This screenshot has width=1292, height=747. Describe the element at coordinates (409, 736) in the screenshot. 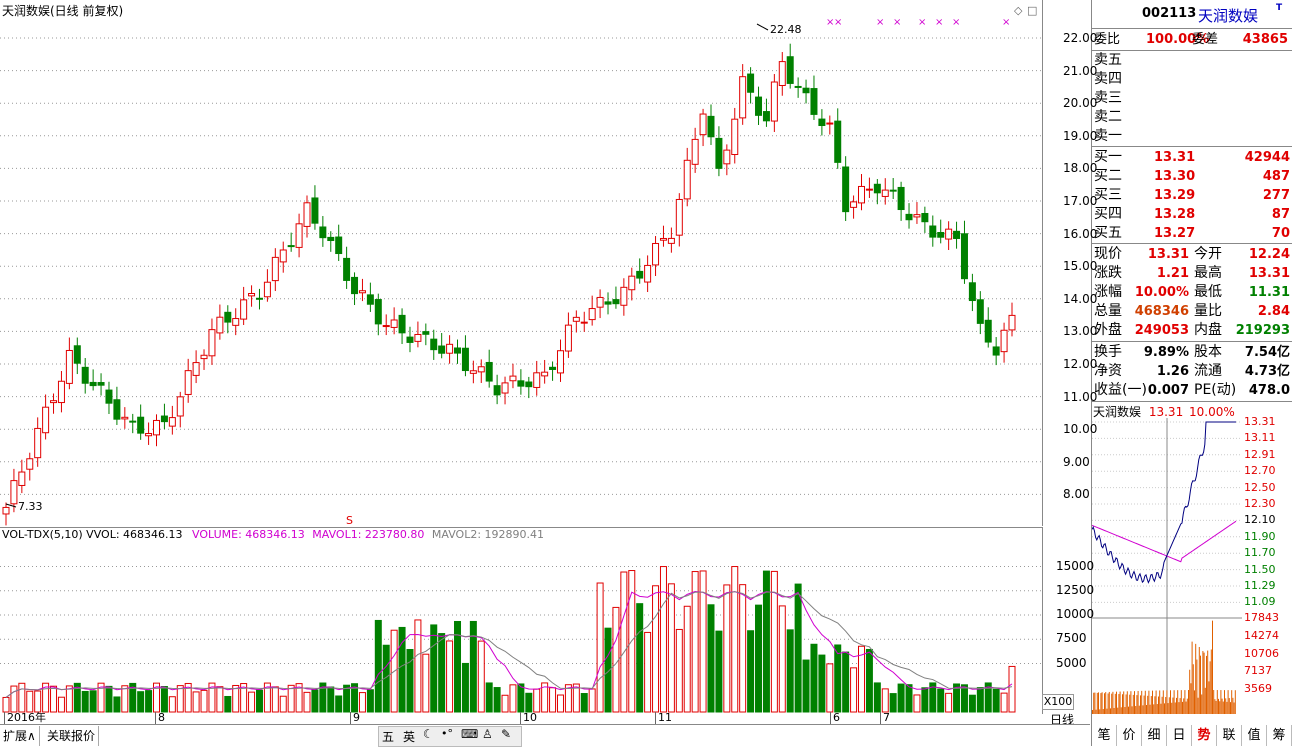

I see `ime-english: 英` at that location.